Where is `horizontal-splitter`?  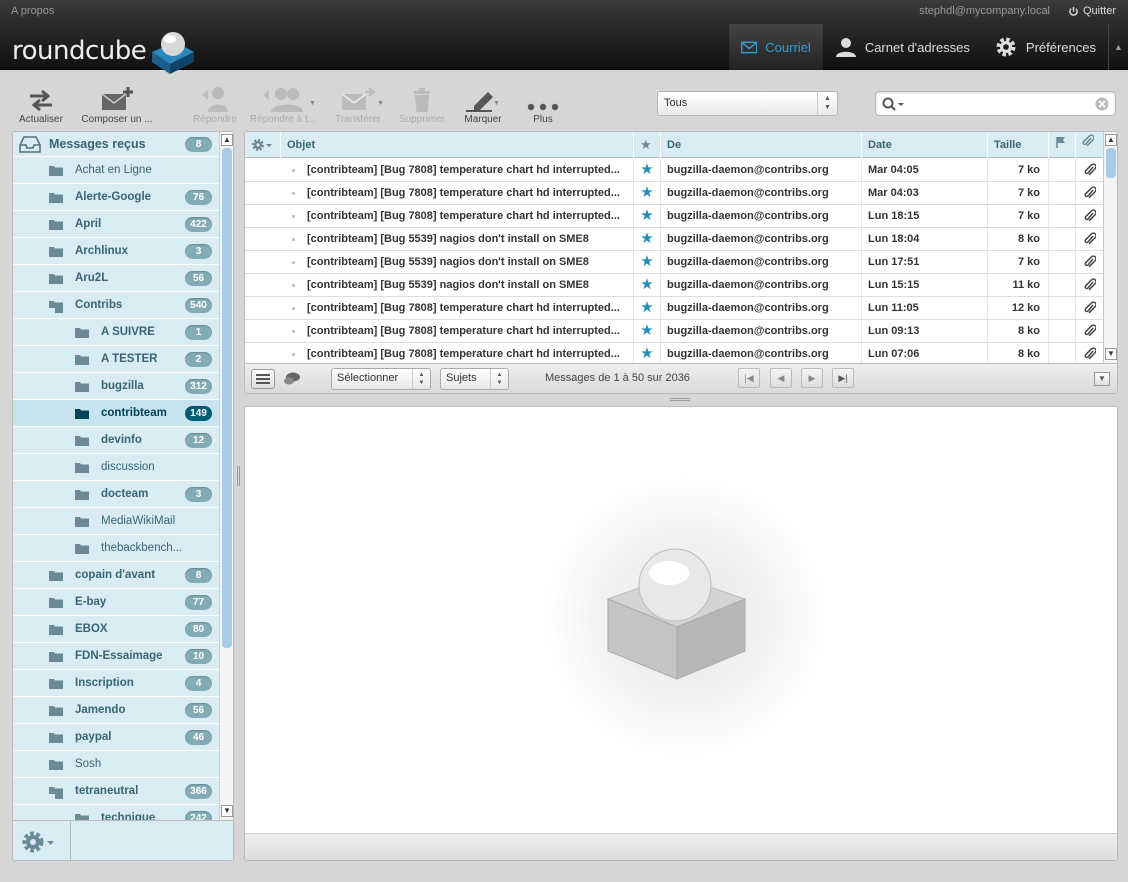
horizontal-splitter is located at coordinates (680, 399).